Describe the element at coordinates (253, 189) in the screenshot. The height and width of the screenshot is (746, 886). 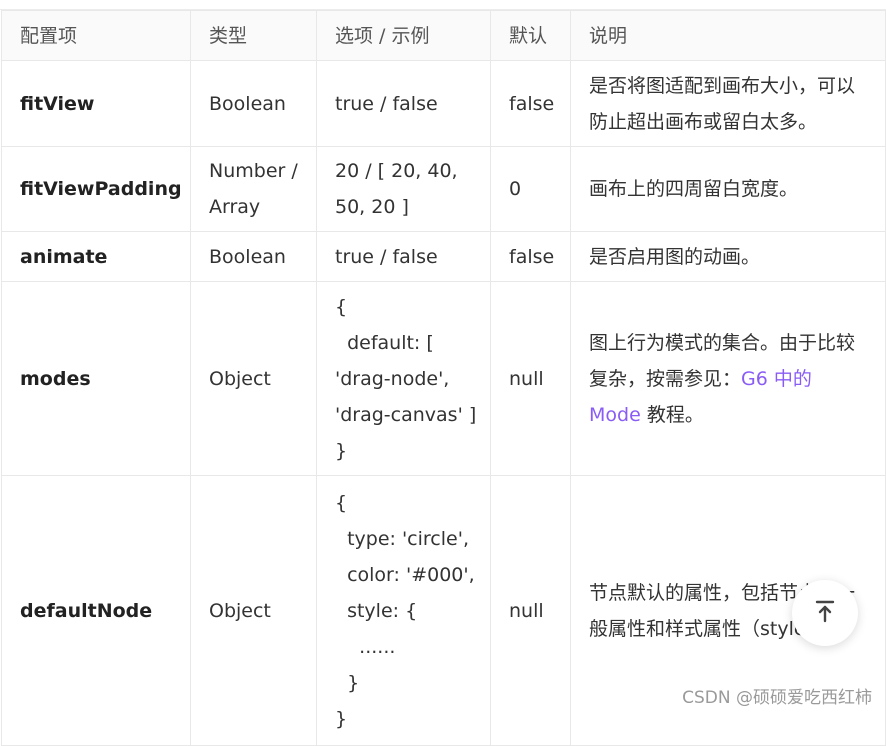
I see `row-type: Number / Array` at that location.